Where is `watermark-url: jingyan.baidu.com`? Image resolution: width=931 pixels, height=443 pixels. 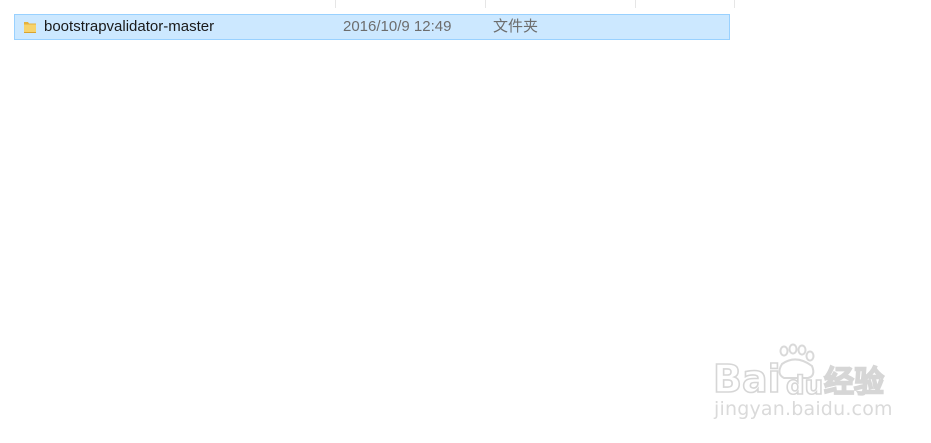
watermark-url: jingyan.baidu.com is located at coordinates (803, 409).